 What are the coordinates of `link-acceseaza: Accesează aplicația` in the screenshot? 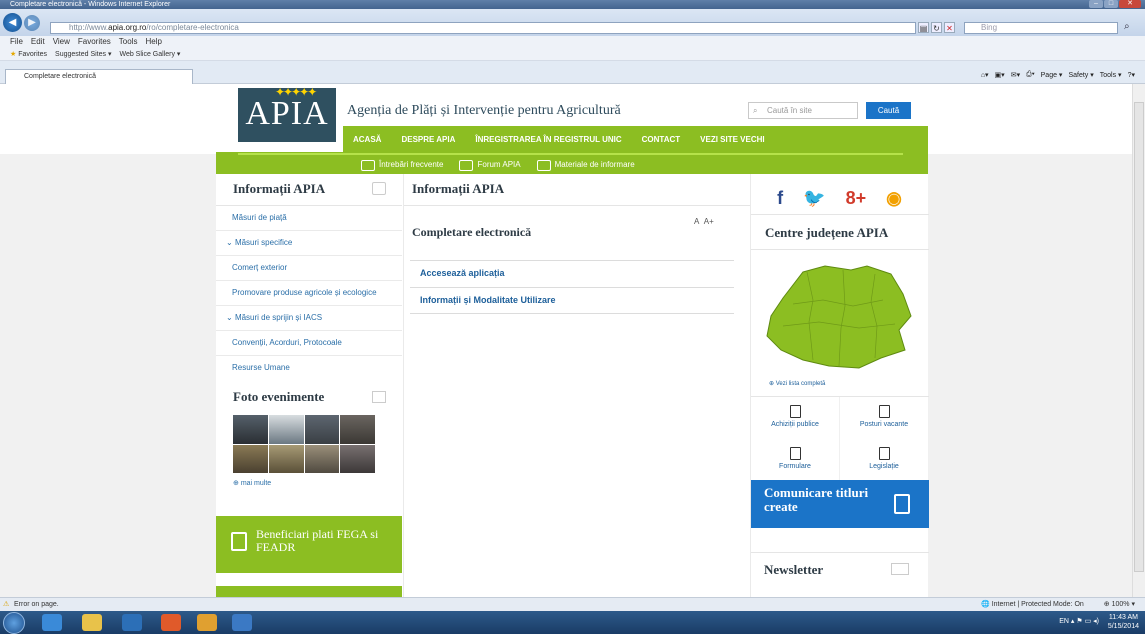 It's located at (572, 273).